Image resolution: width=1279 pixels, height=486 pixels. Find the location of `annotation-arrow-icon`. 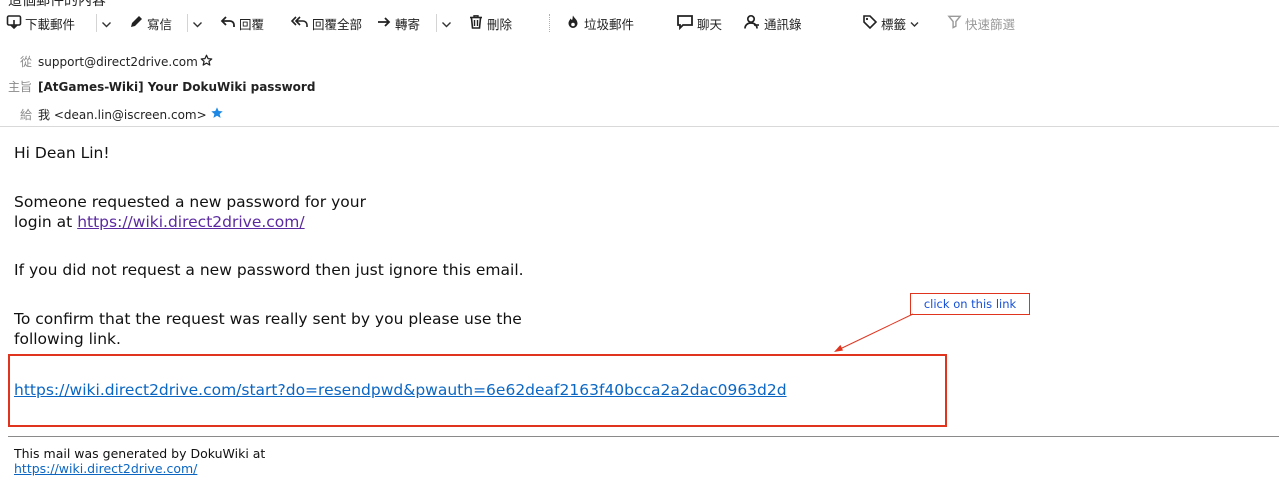

annotation-arrow-icon is located at coordinates (874, 332).